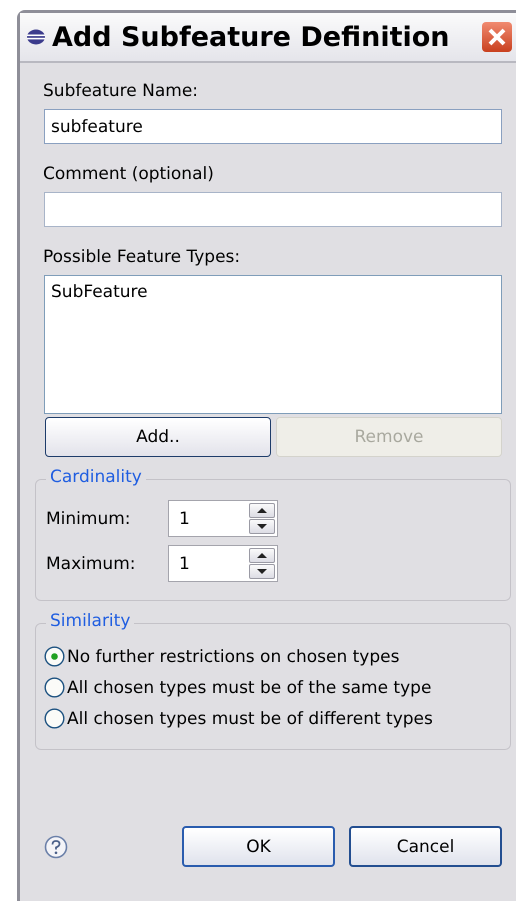 Image resolution: width=516 pixels, height=901 pixels. I want to click on group-title: Similarity, so click(90, 621).